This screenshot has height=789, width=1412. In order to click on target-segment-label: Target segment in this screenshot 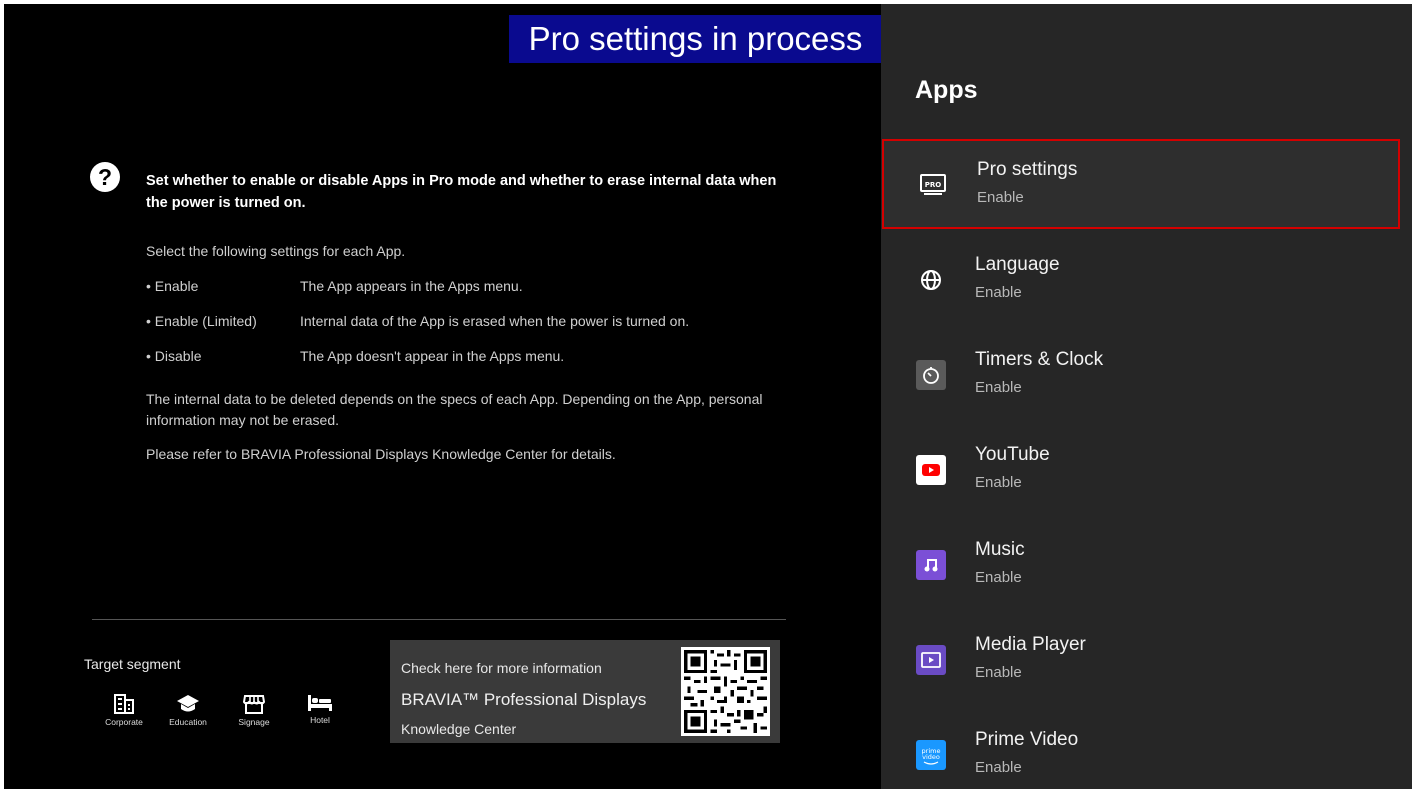, I will do `click(132, 664)`.